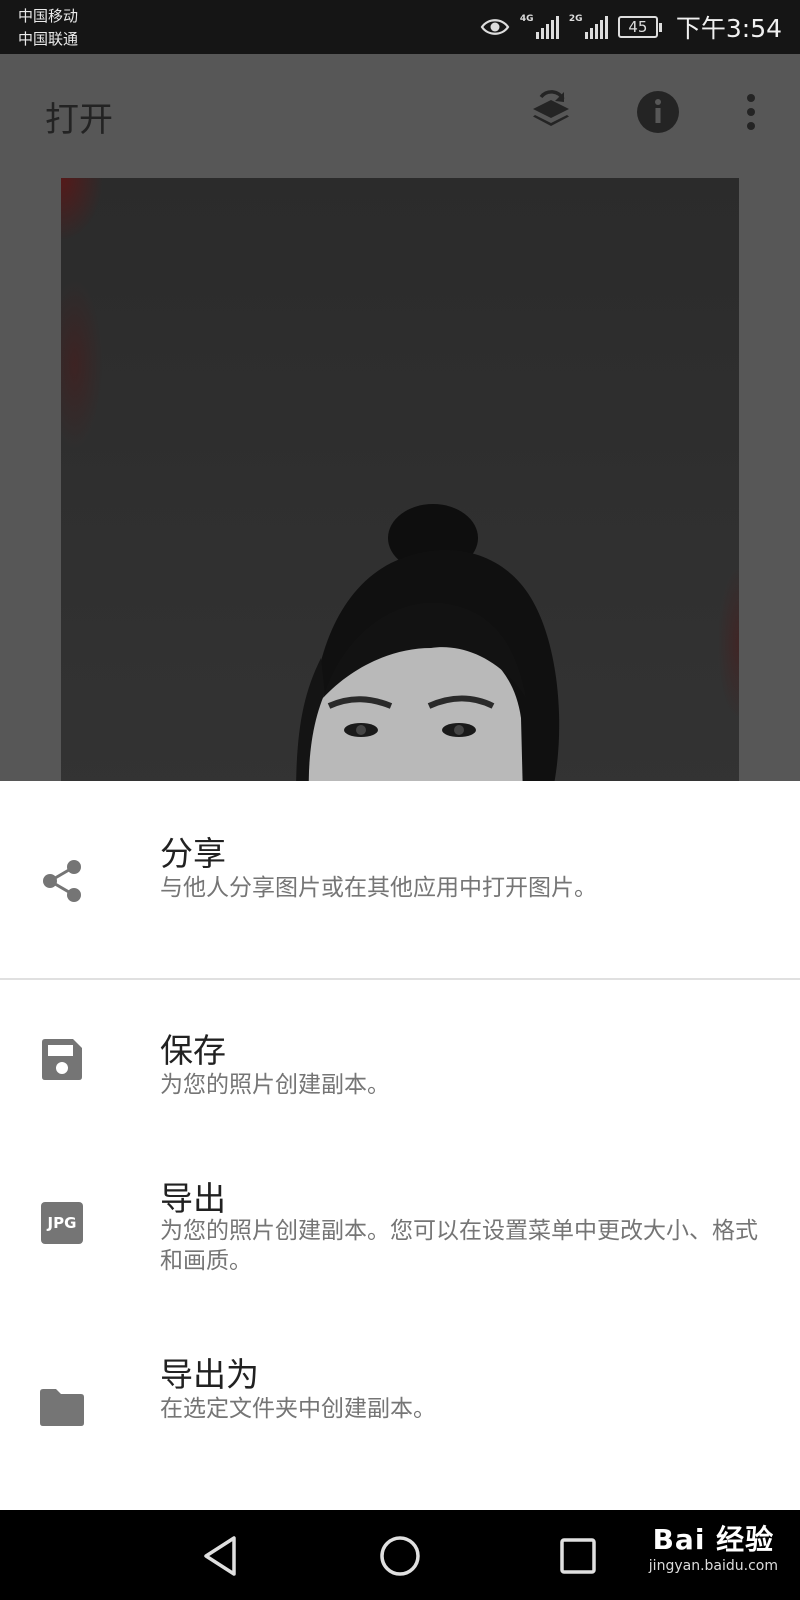 The image size is (800, 1600). I want to click on eye-comfort-icon, so click(495, 27).